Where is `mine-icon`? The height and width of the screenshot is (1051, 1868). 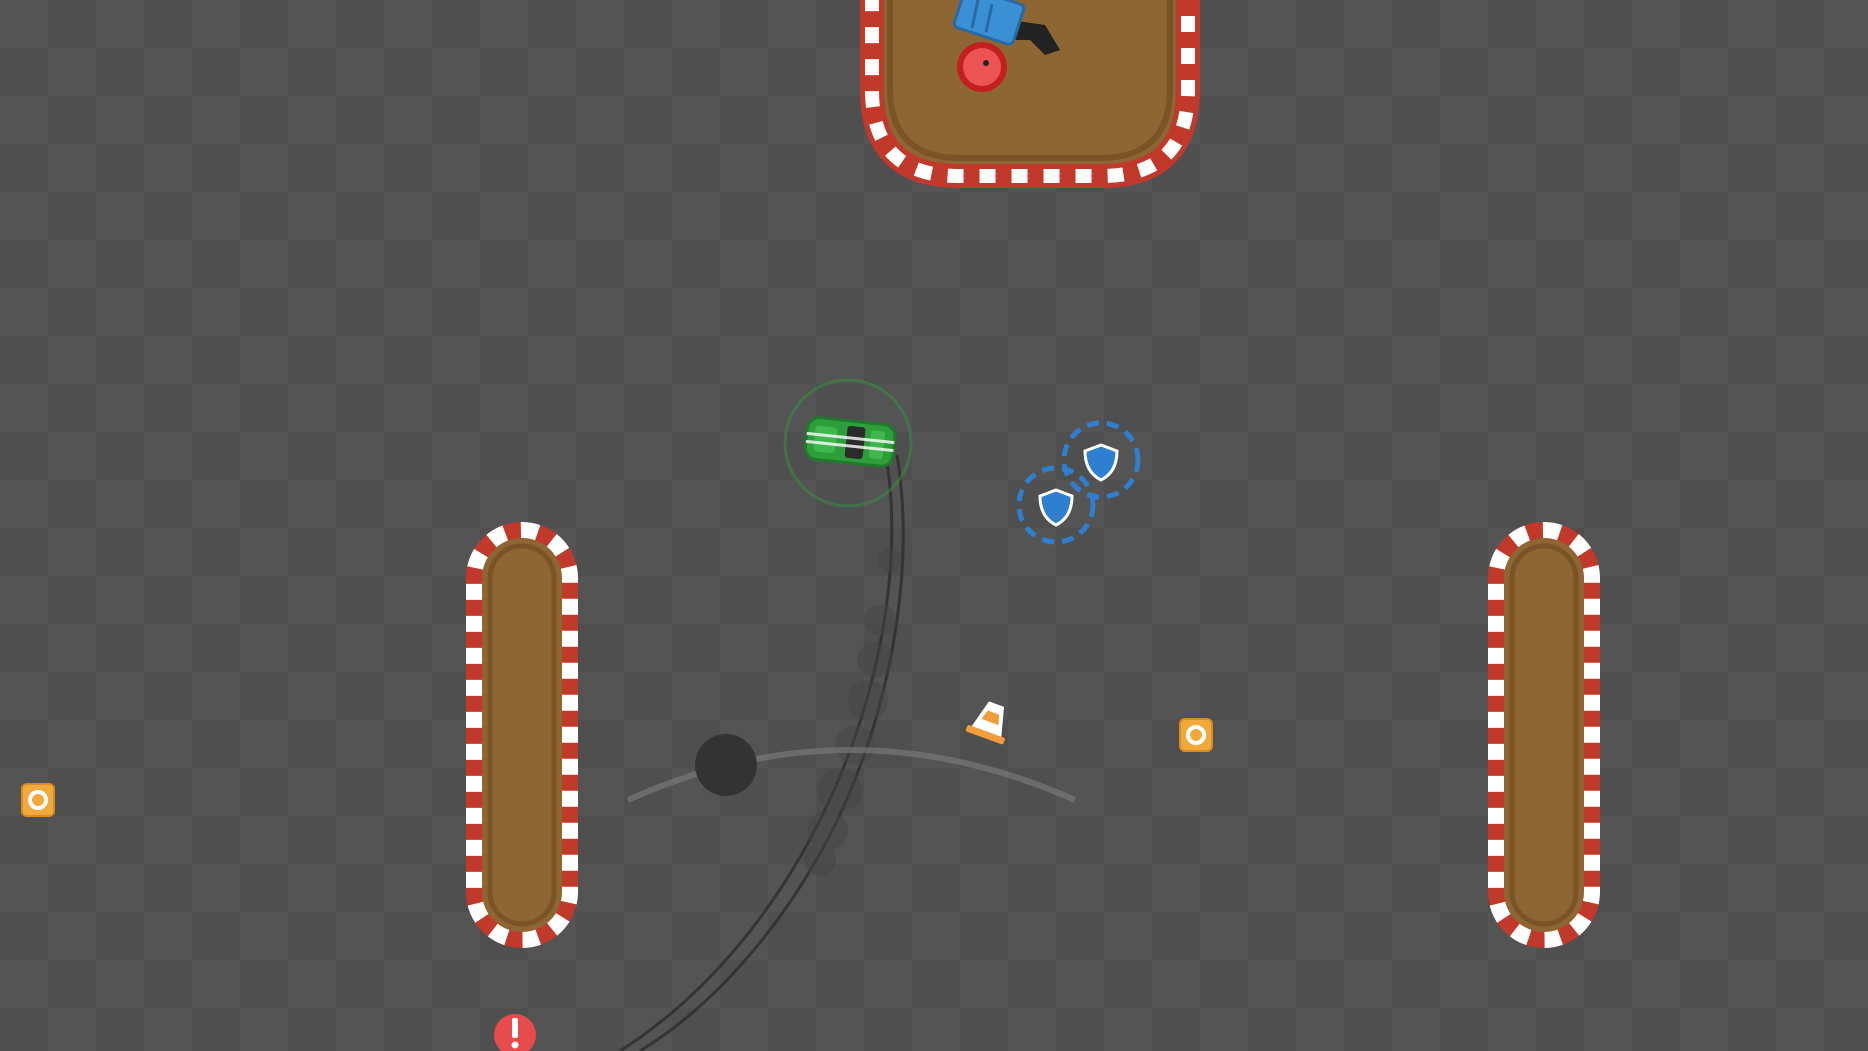 mine-icon is located at coordinates (982, 67).